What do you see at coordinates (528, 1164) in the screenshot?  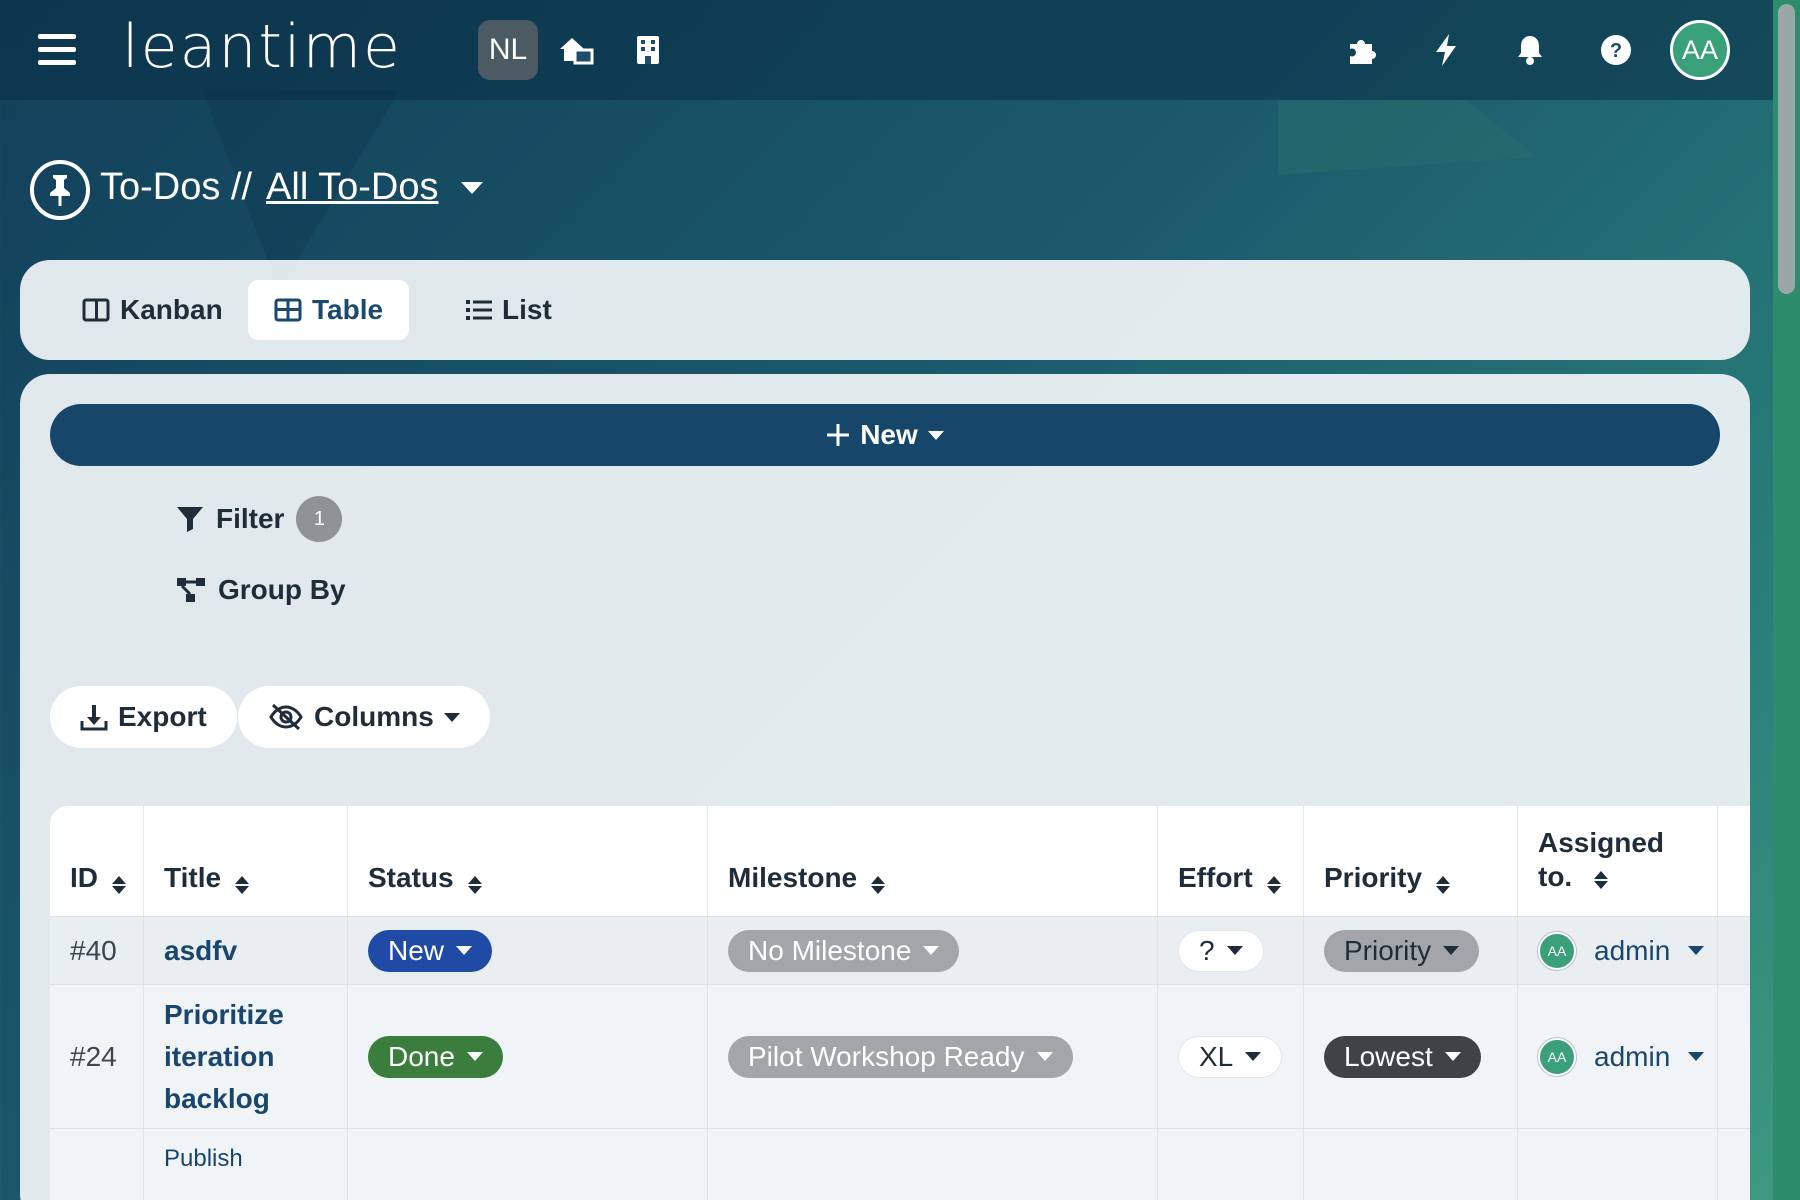 I see `status-cell` at bounding box center [528, 1164].